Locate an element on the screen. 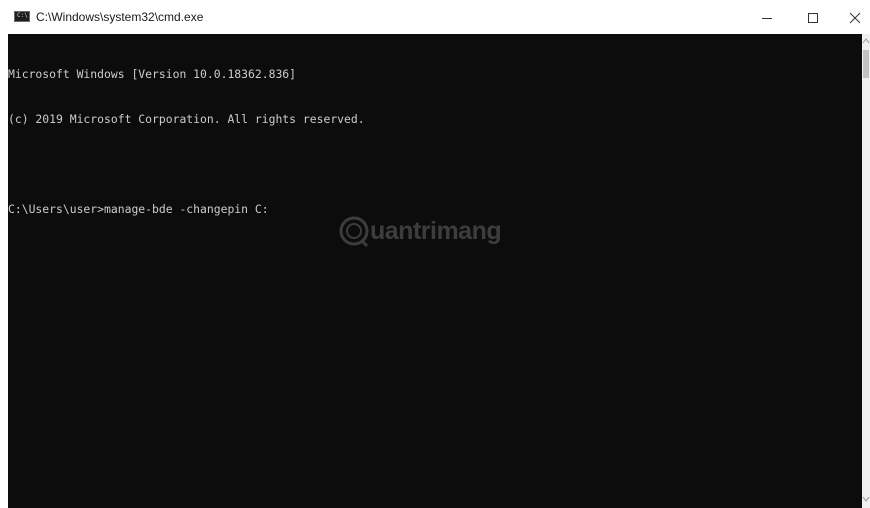 The image size is (870, 508). watermark-logo-icon is located at coordinates (354, 232).